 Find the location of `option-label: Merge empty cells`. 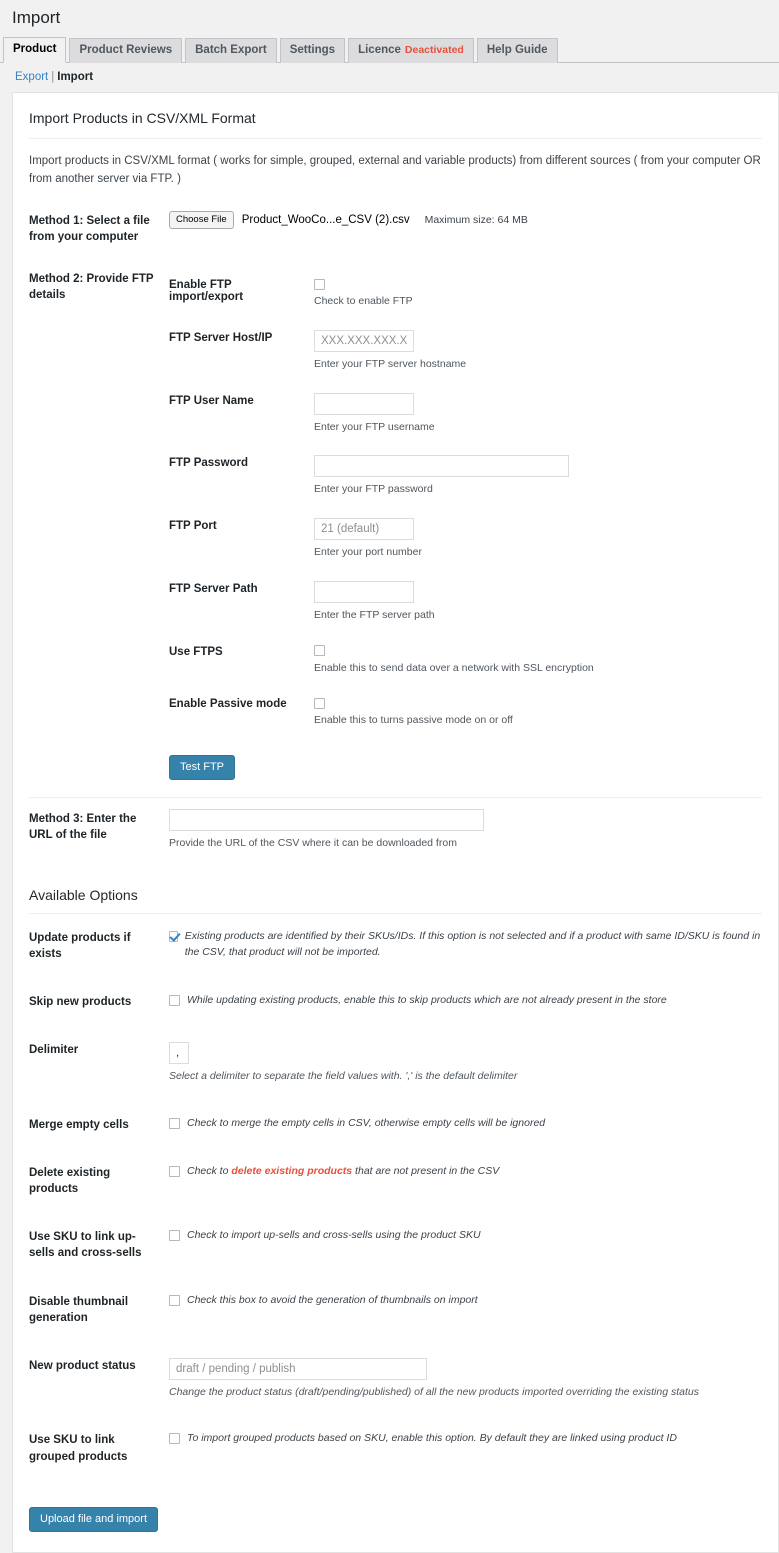

option-label: Merge empty cells is located at coordinates (79, 1125).